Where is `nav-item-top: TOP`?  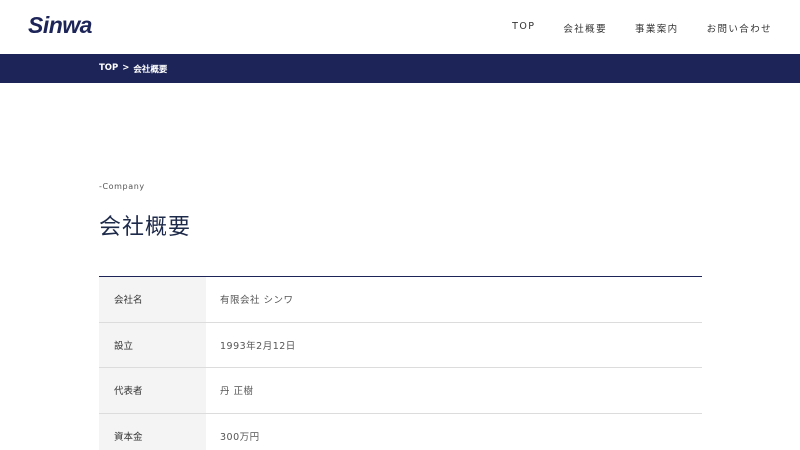
nav-item-top: TOP is located at coordinates (523, 28).